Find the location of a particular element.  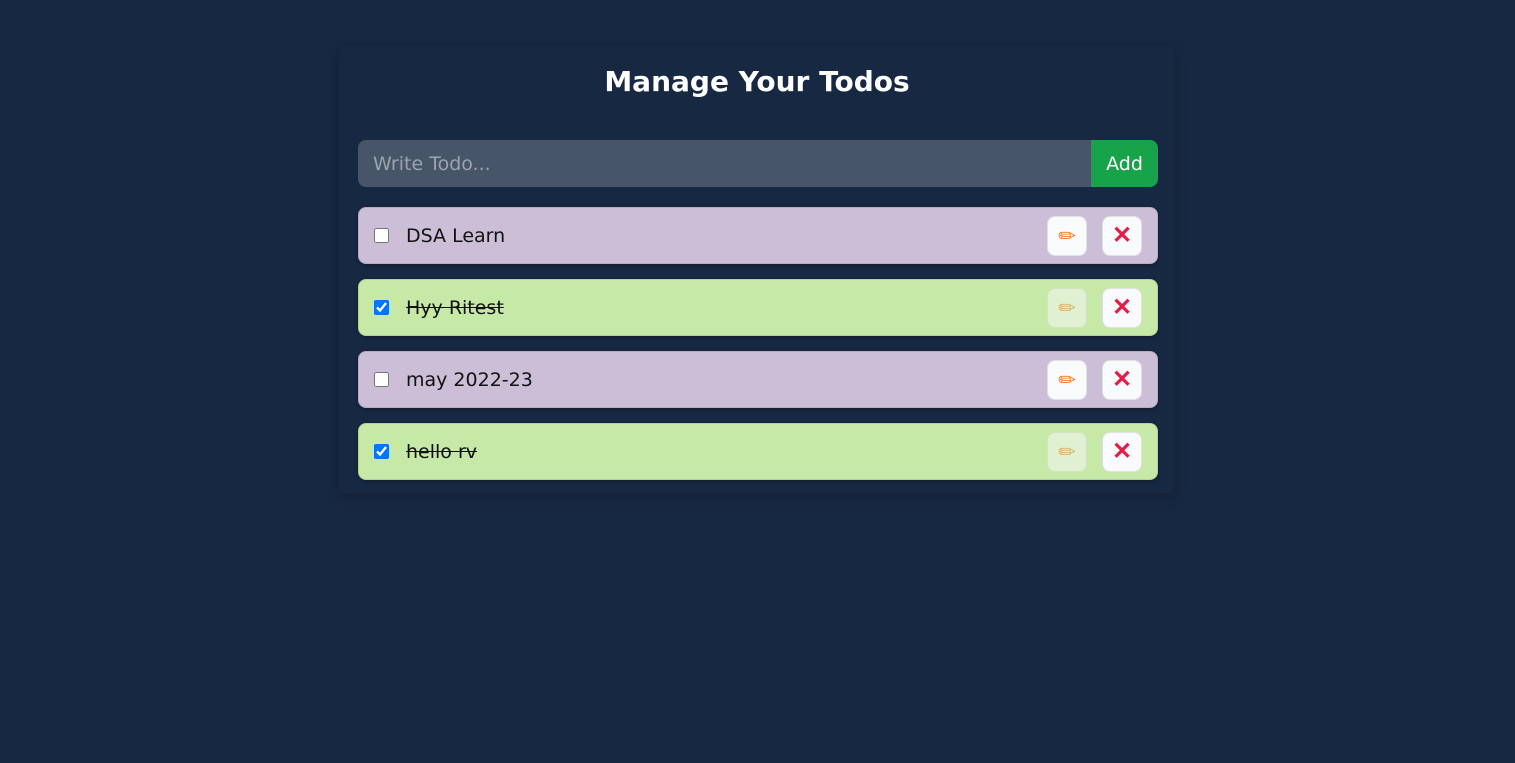

todo-text: may 2022-23 is located at coordinates (721, 380).